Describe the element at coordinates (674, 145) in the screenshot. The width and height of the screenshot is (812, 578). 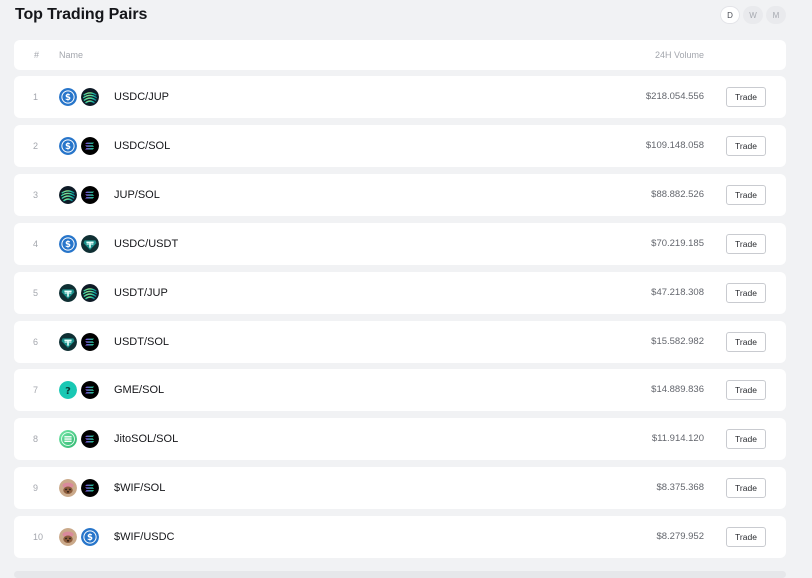
I see `pair-volume: $109.148.058` at that location.